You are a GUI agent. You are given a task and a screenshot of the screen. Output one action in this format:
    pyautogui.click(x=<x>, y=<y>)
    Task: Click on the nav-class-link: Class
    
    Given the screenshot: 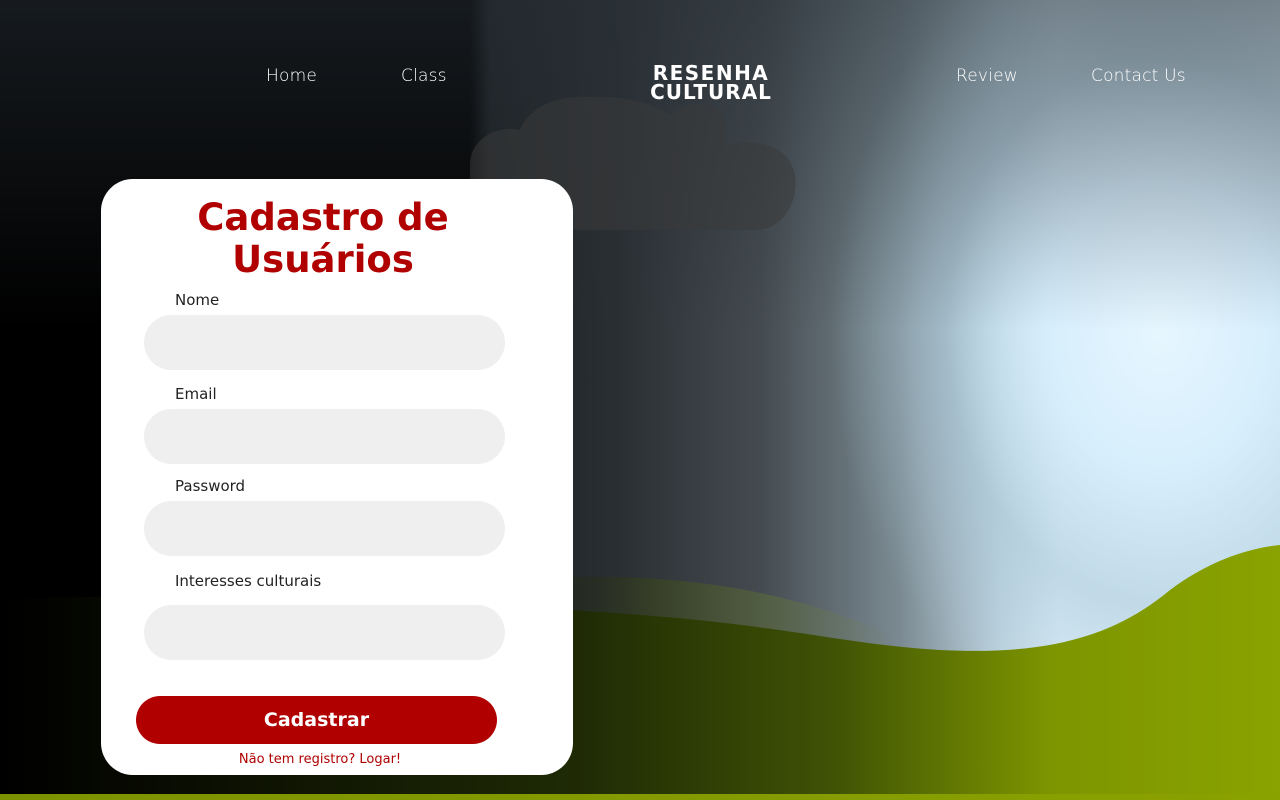 What is the action you would take?
    pyautogui.click(x=424, y=76)
    